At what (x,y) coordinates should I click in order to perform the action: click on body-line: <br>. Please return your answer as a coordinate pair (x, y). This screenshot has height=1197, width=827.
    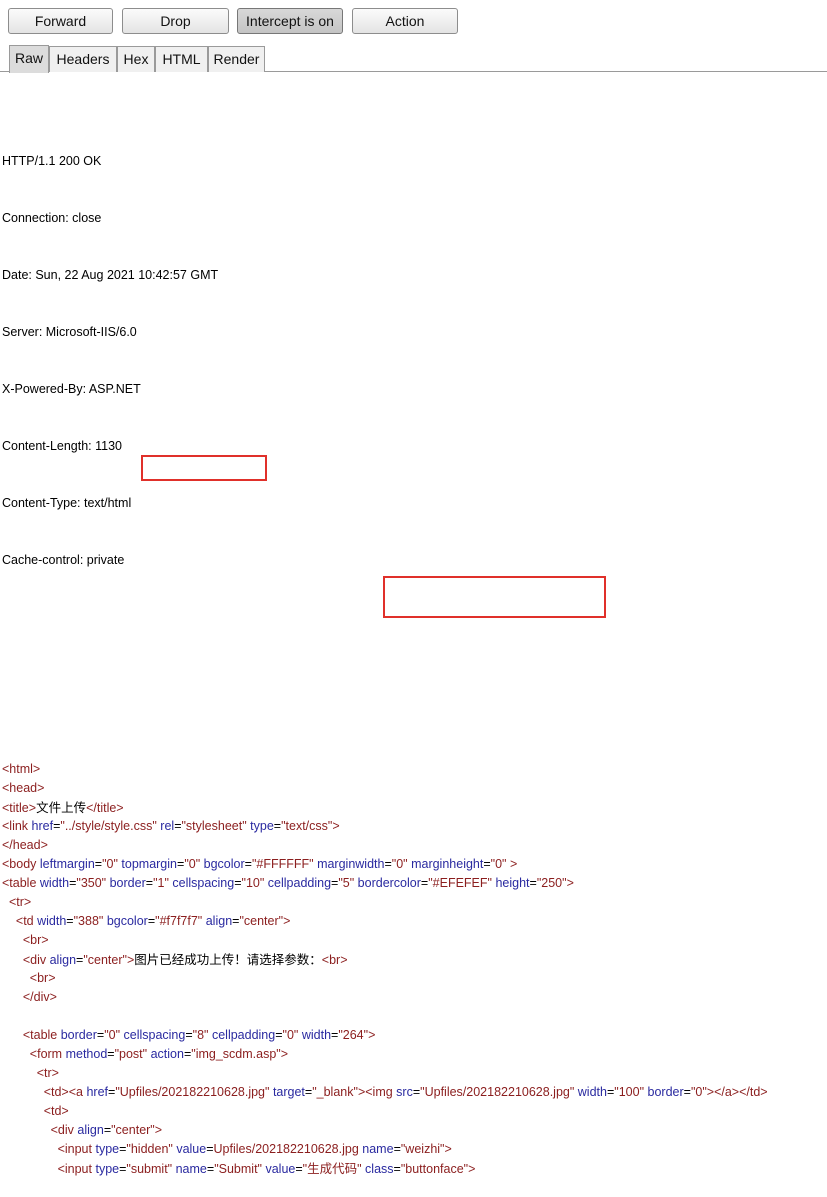
    Looking at the image, I should click on (412, 978).